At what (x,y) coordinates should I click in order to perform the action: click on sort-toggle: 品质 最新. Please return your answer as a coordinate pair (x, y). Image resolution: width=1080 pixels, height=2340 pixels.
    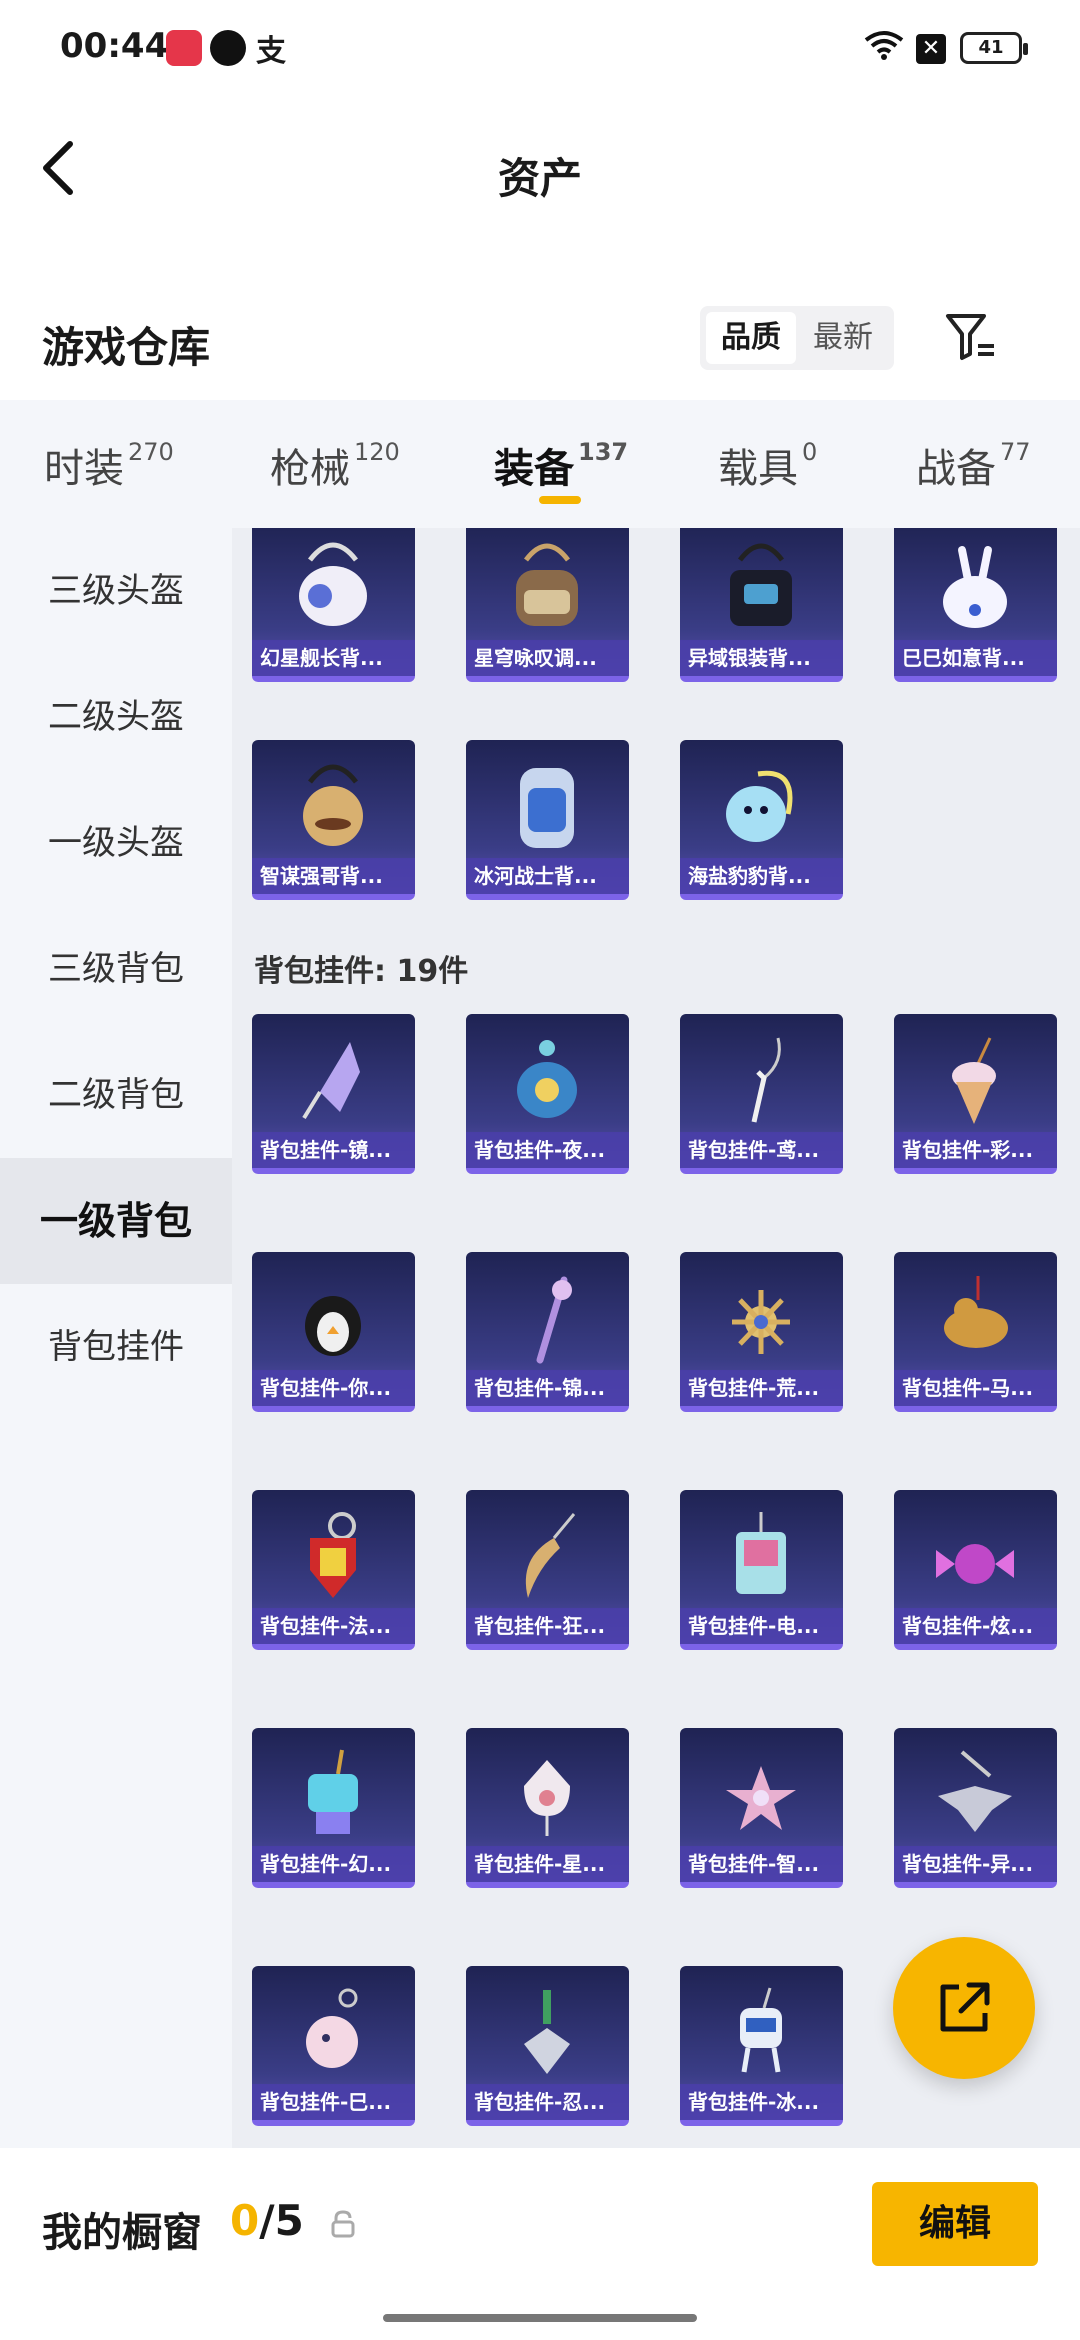
    Looking at the image, I should click on (797, 338).